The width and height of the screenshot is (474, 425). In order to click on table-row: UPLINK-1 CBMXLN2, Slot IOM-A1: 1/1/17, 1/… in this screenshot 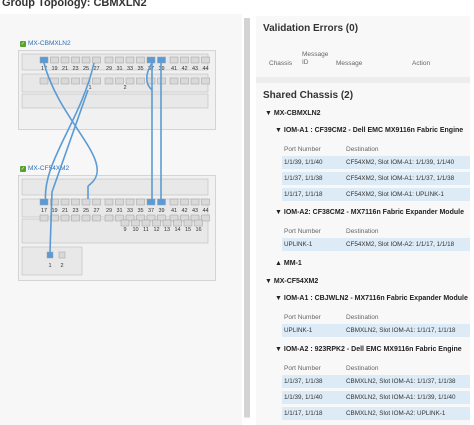, I will do `click(376, 330)`.